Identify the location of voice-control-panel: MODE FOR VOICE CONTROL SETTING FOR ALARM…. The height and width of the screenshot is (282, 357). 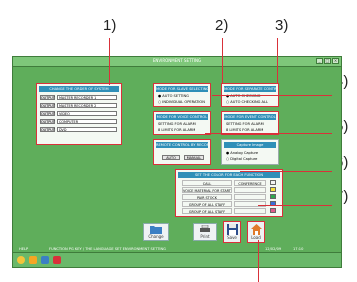
(182, 123).